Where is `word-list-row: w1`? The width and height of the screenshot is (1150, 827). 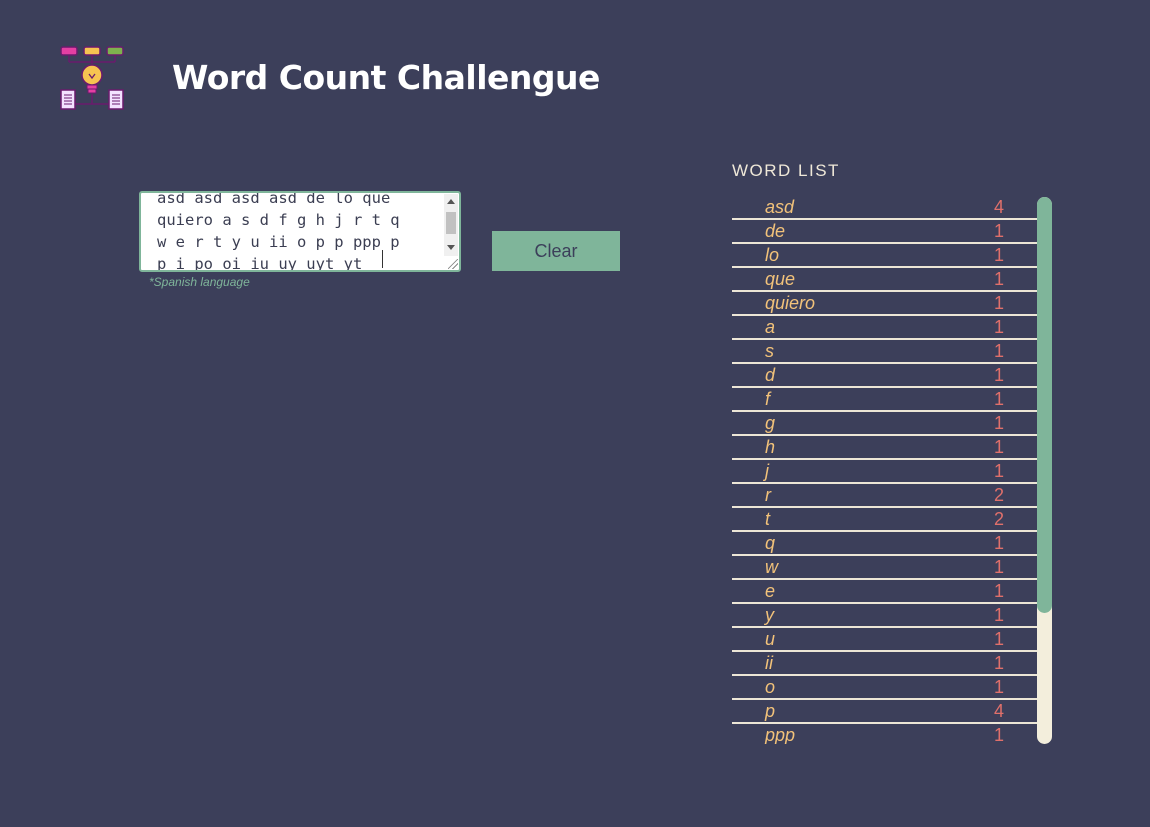 word-list-row: w1 is located at coordinates (884, 568).